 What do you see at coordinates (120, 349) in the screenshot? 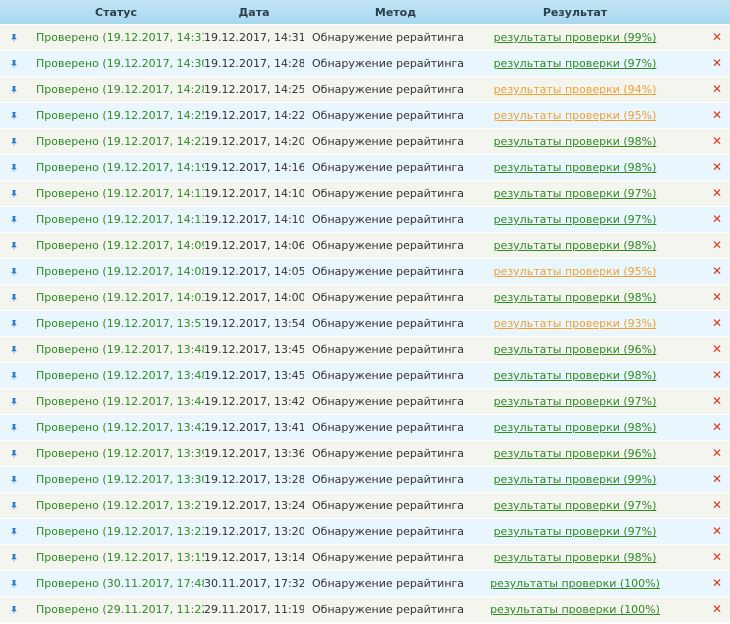
I see `status-text: Проверено (19.12.2017, 13:48)` at bounding box center [120, 349].